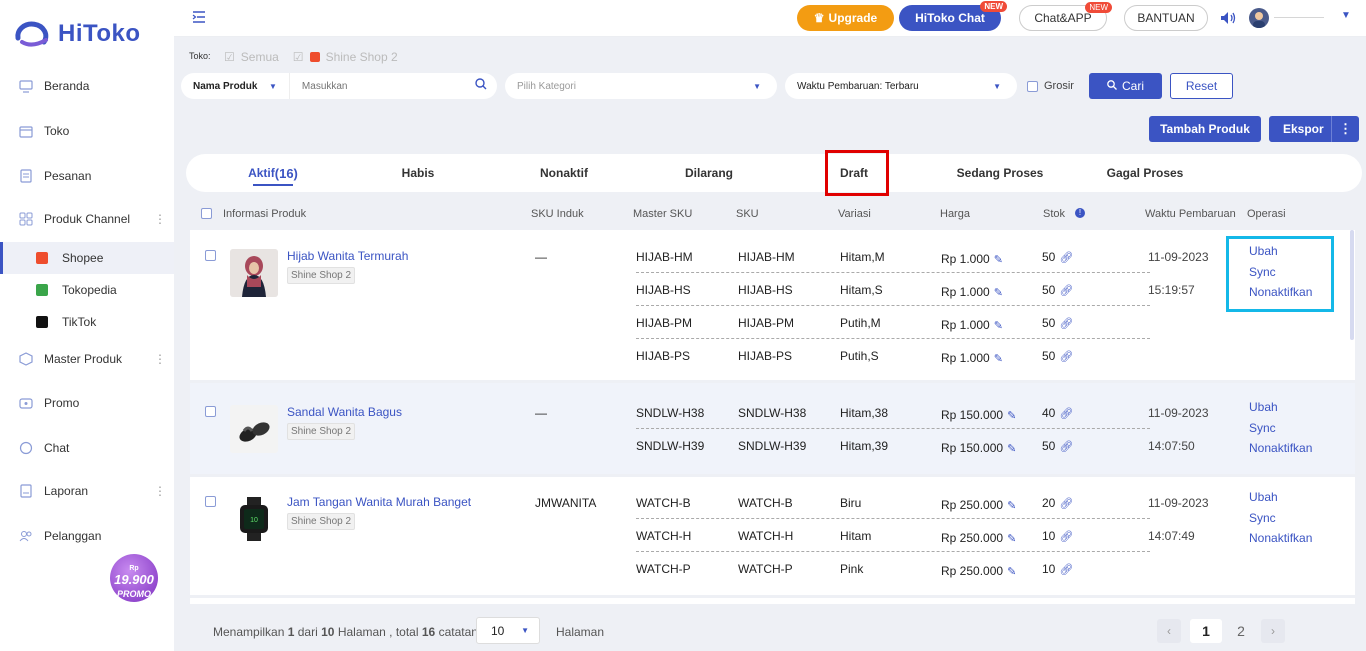 The image size is (1366, 651). I want to click on sidebar-channel-tiktok: TikTok, so click(87, 322).